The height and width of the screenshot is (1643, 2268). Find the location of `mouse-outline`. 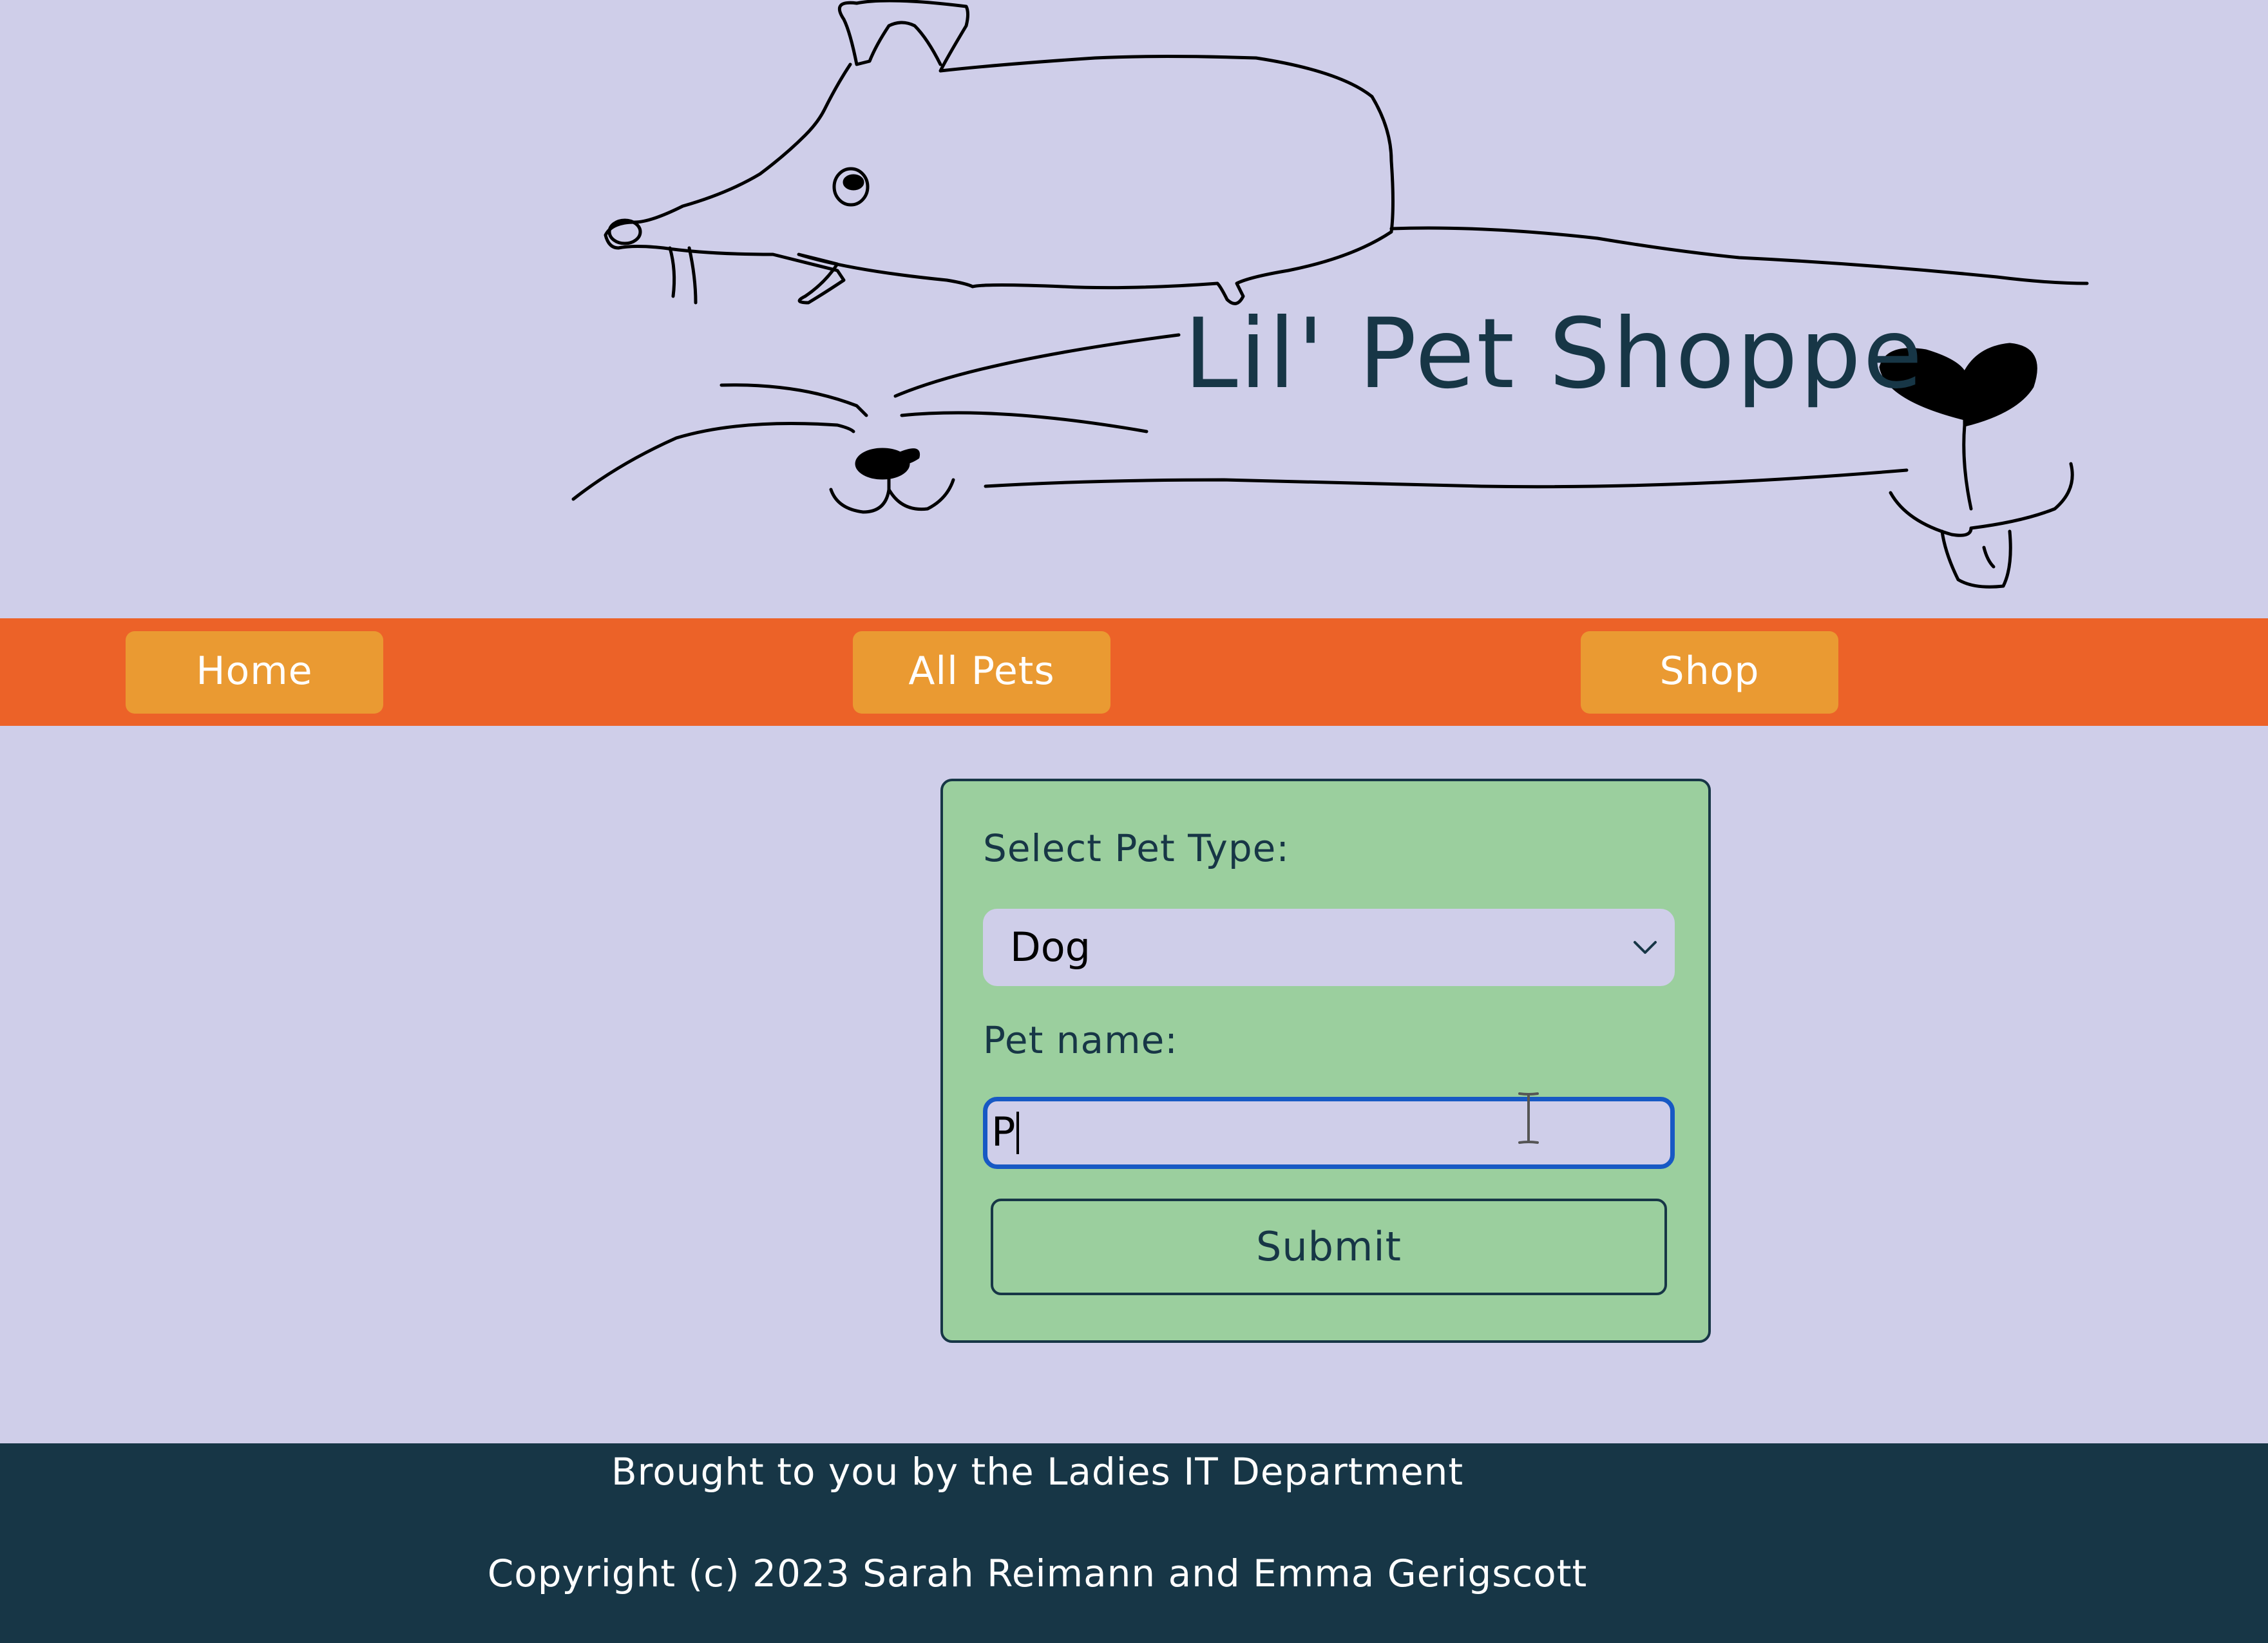

mouse-outline is located at coordinates (999, 152).